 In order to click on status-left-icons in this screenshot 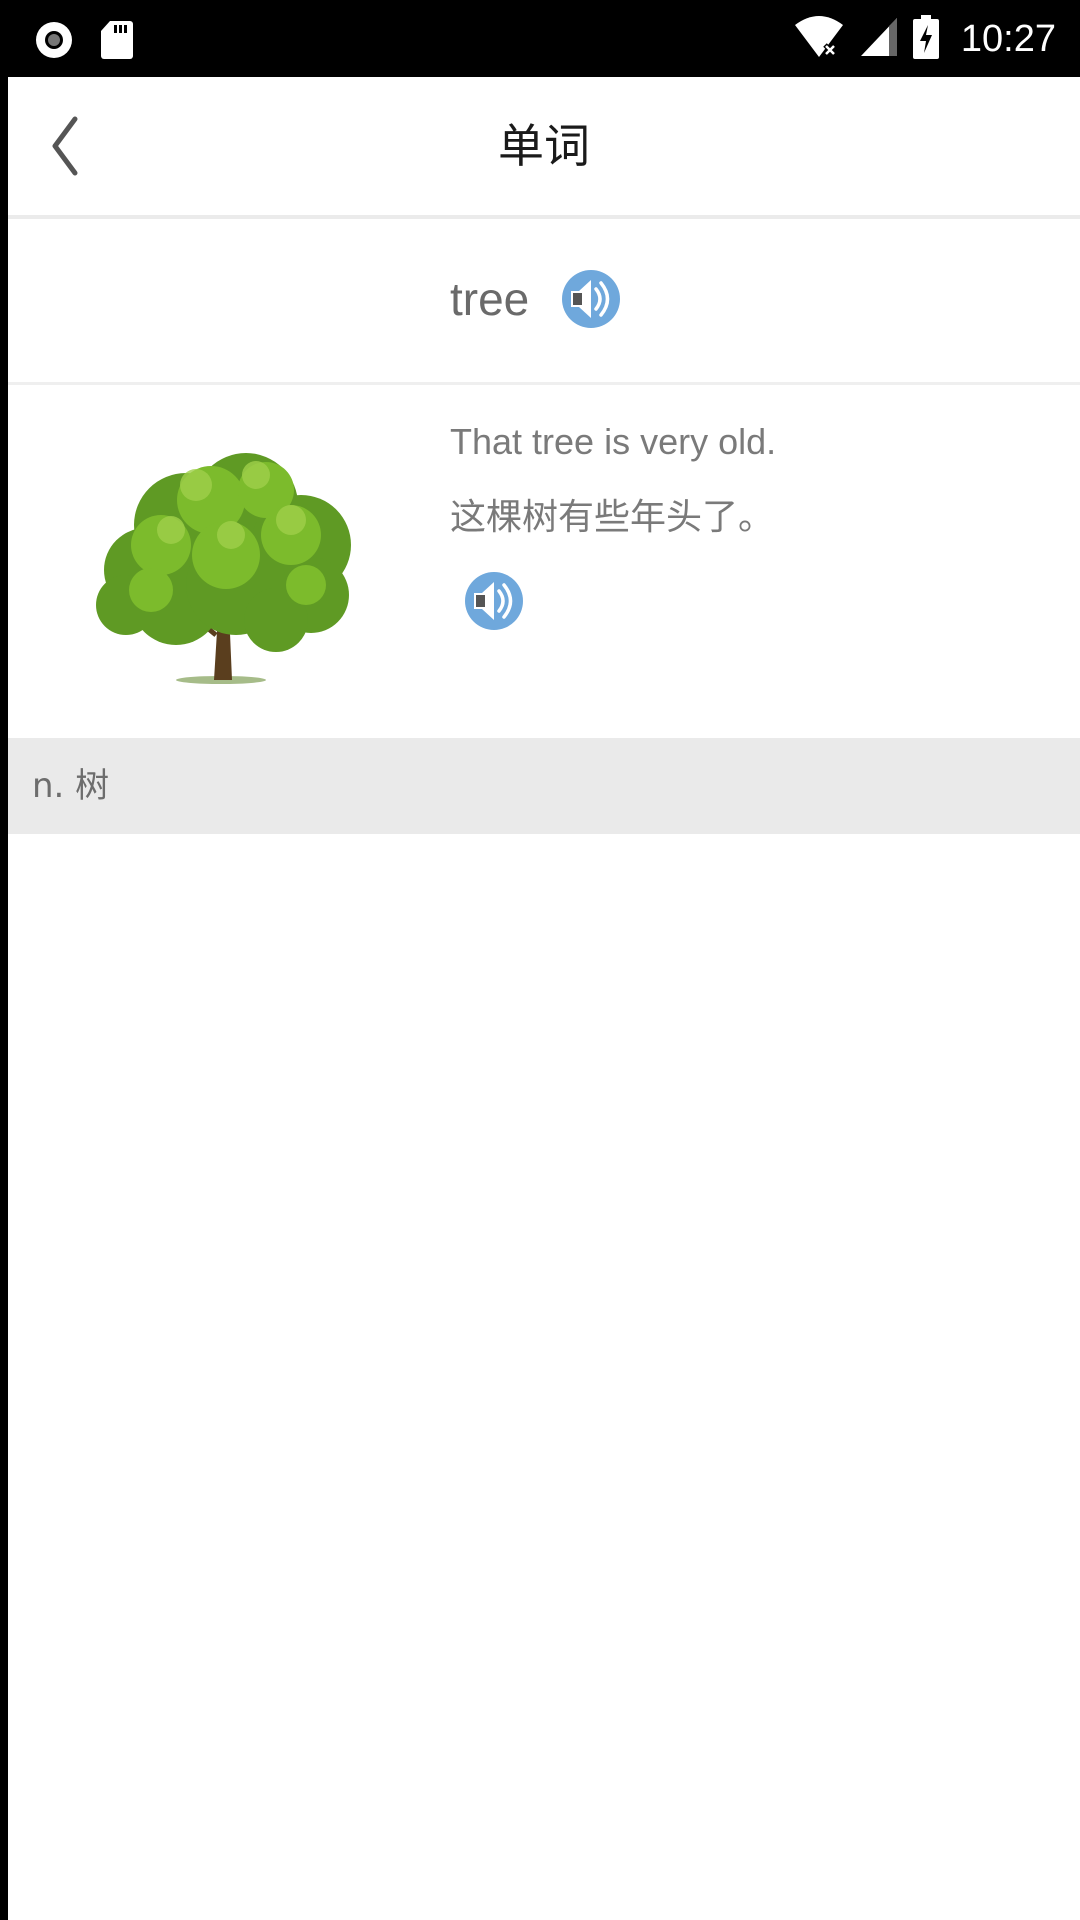, I will do `click(84, 42)`.